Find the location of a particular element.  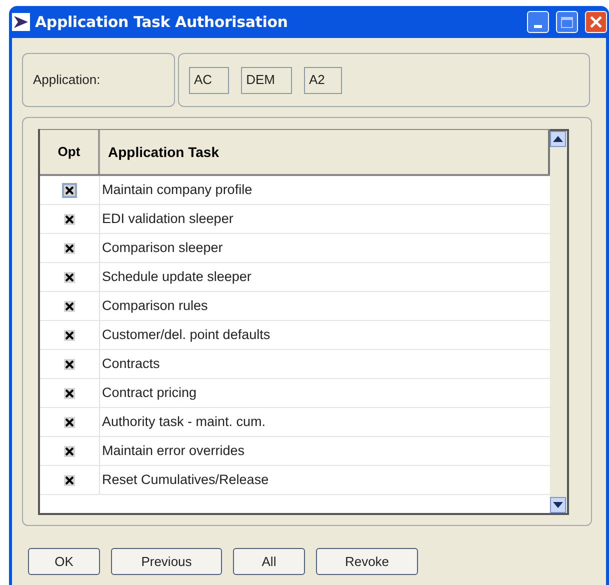

task-cell-text: EDI validation sleeper is located at coordinates (167, 219).